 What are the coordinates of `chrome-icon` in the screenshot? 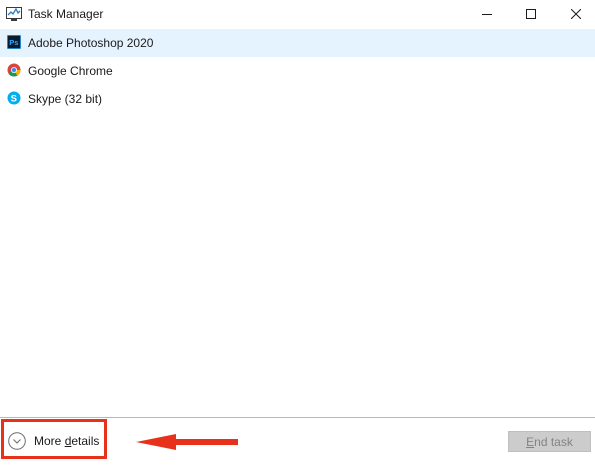 It's located at (14, 70).